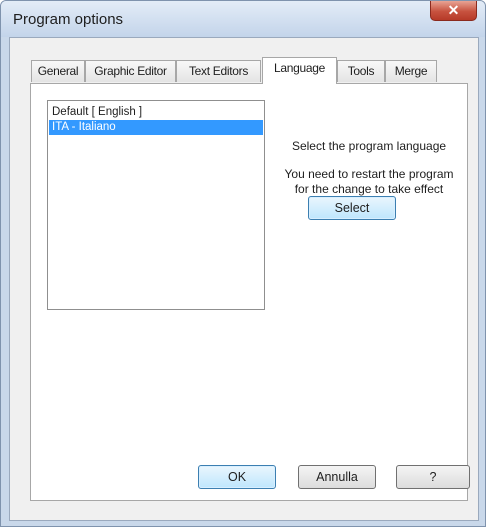  Describe the element at coordinates (299, 70) in the screenshot. I see `tab-language: Language` at that location.